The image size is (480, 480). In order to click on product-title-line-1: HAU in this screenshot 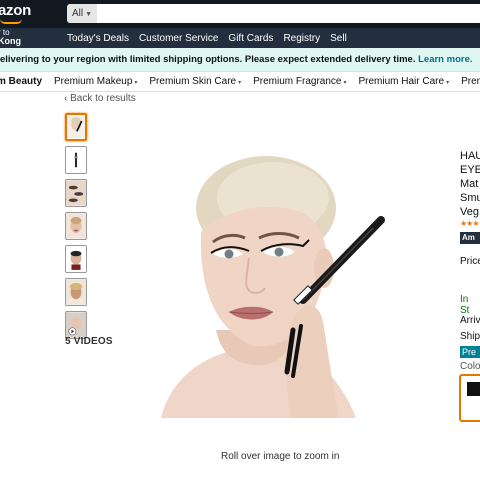, I will do `click(470, 156)`.